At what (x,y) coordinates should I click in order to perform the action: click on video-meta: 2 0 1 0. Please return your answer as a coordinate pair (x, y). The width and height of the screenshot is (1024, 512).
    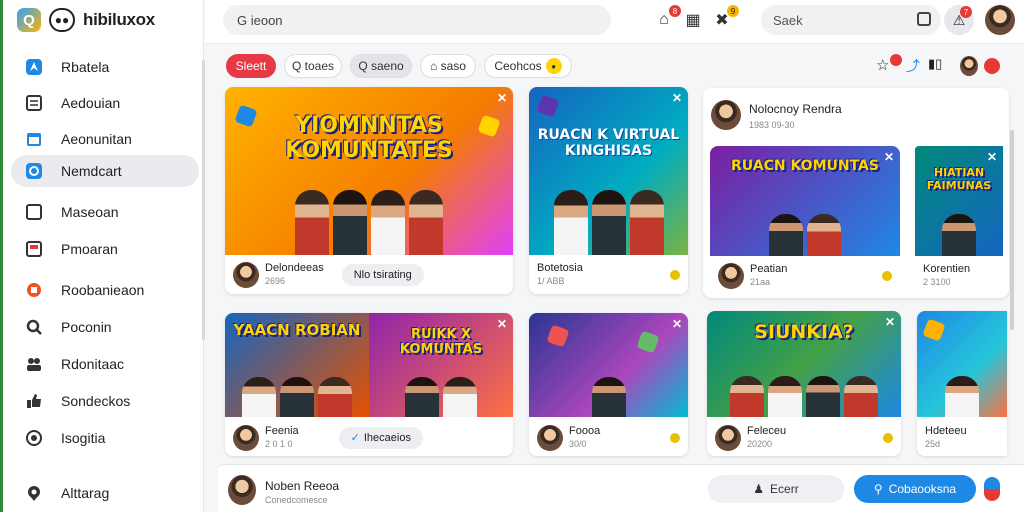
    Looking at the image, I should click on (279, 443).